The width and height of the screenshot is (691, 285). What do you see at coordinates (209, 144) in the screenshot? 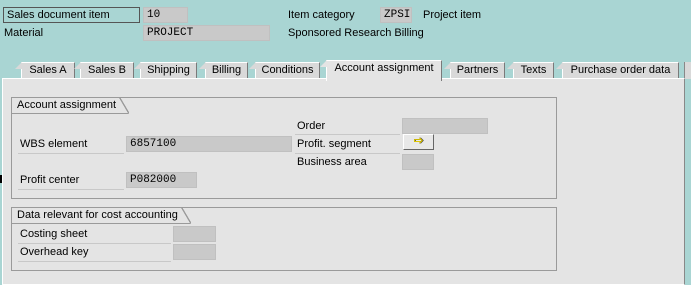
I see `wbs-element-field: 6857100` at bounding box center [209, 144].